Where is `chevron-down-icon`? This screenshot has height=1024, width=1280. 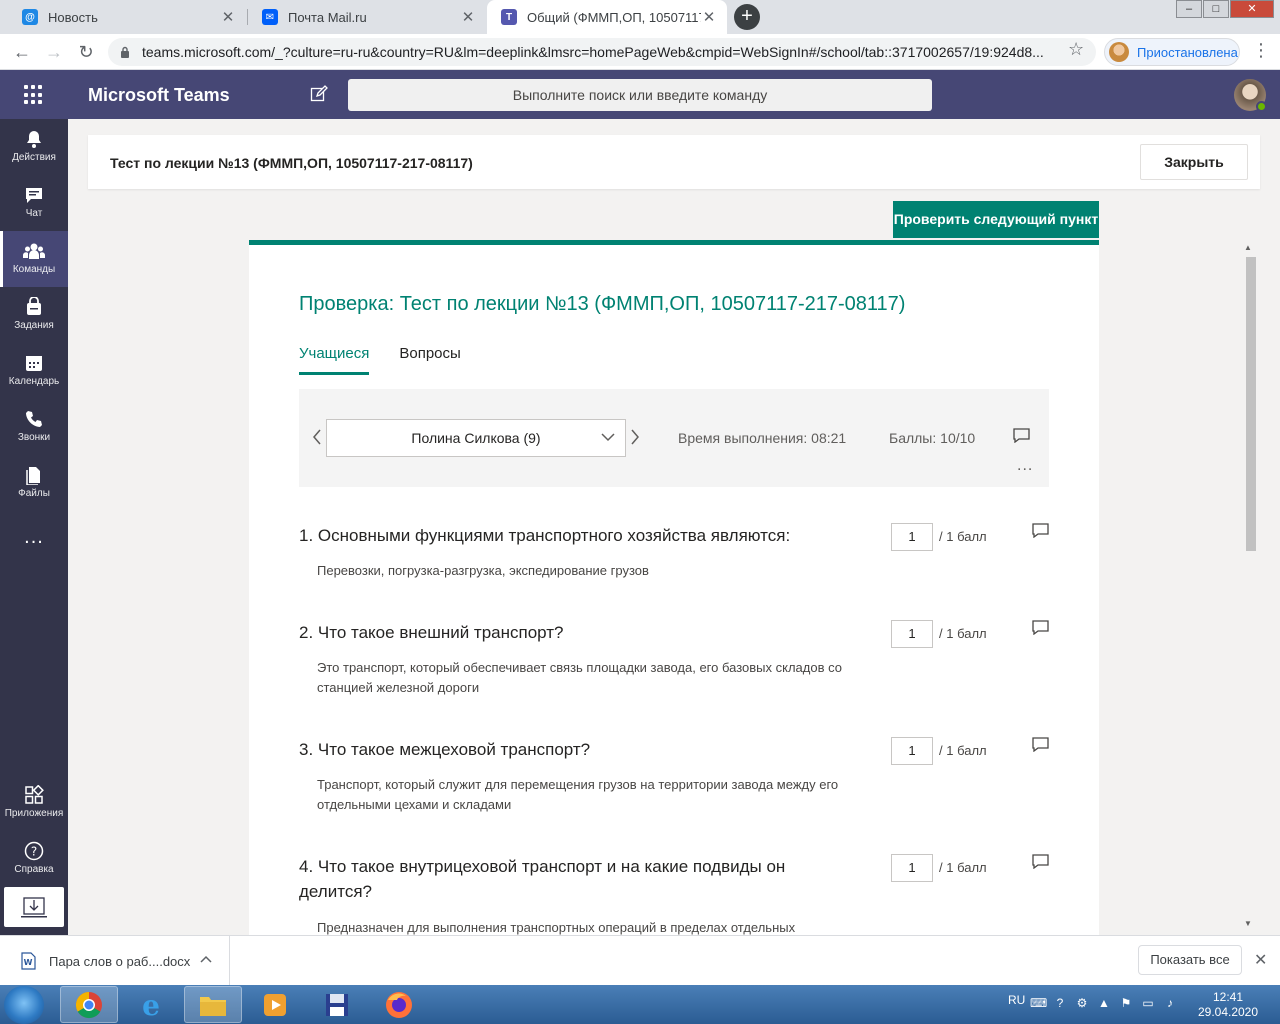 chevron-down-icon is located at coordinates (608, 437).